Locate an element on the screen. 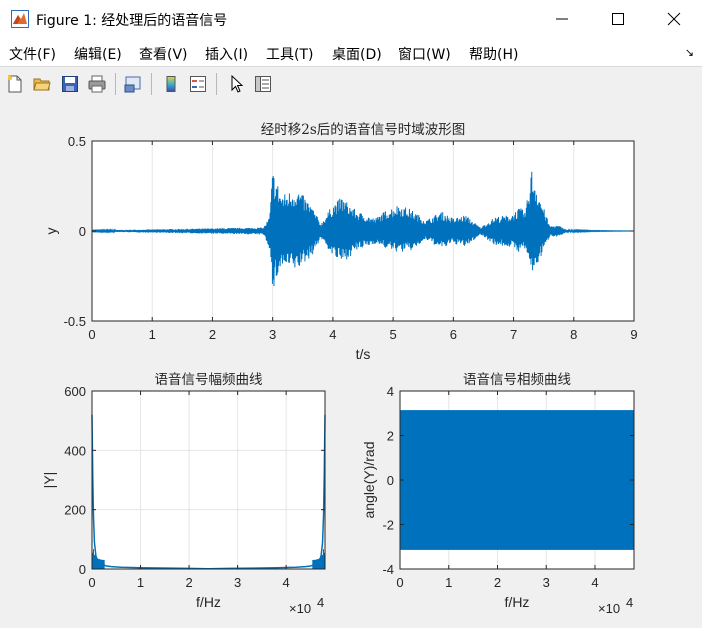 Image resolution: width=702 pixels, height=628 pixels. minimize-button is located at coordinates (562, 19).